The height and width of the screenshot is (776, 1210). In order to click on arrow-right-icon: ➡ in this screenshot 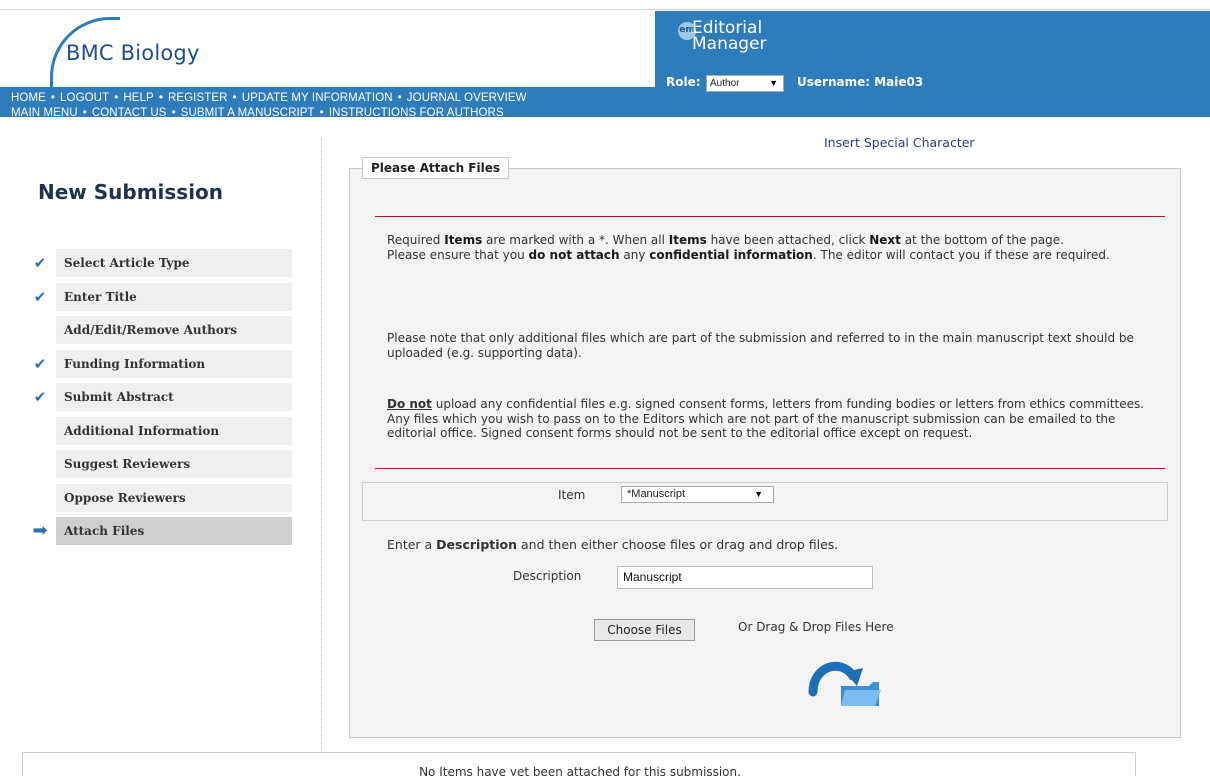, I will do `click(40, 530)`.